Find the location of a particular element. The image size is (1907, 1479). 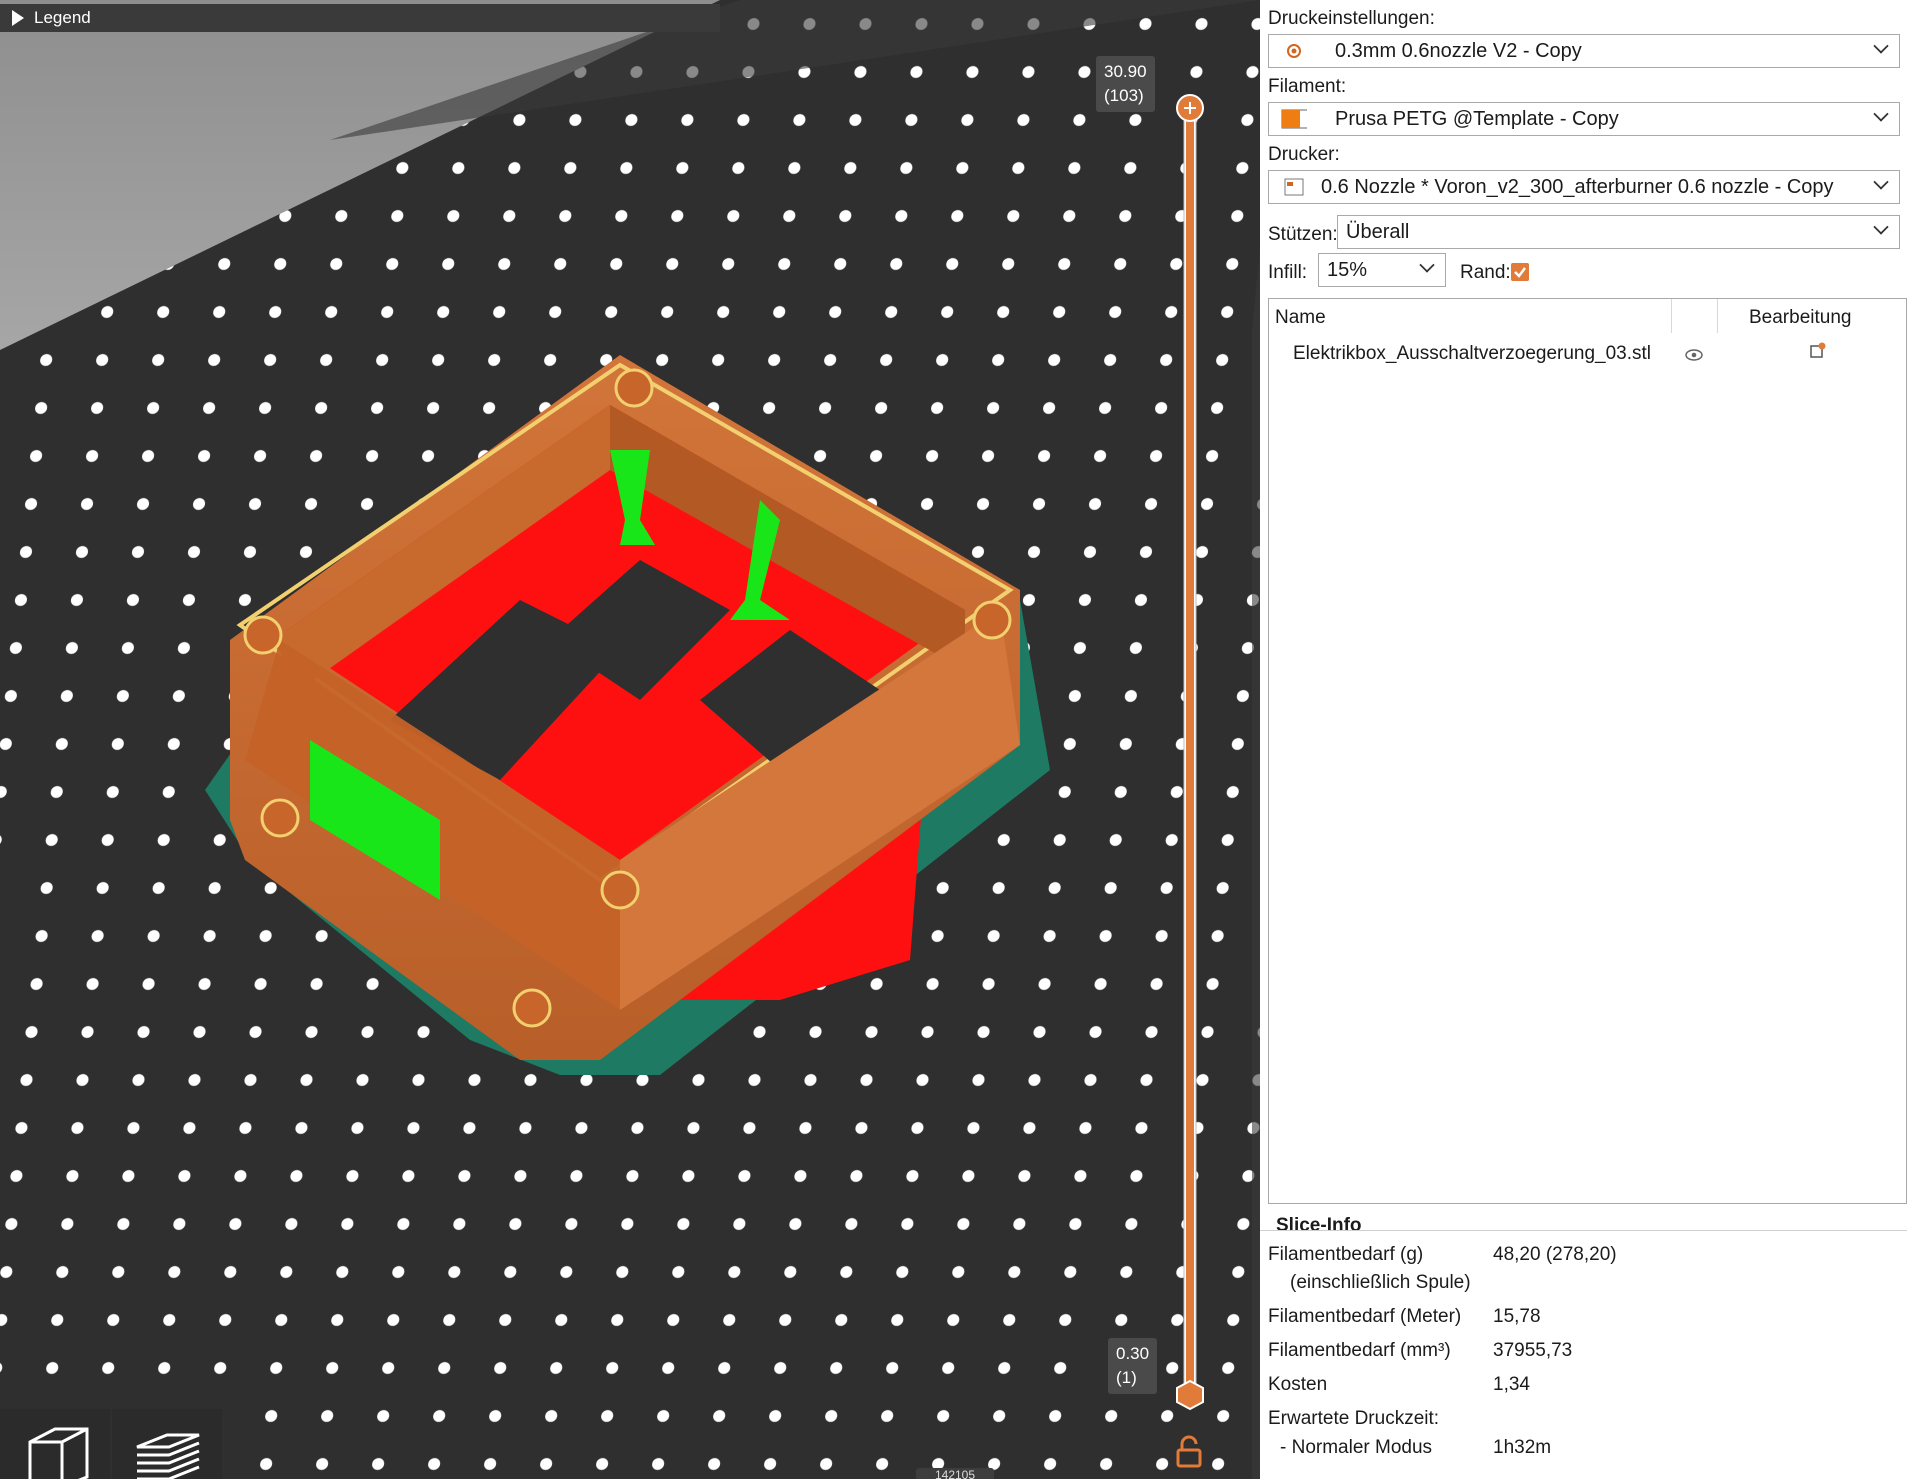

top-layer-value: (103) is located at coordinates (1124, 95).